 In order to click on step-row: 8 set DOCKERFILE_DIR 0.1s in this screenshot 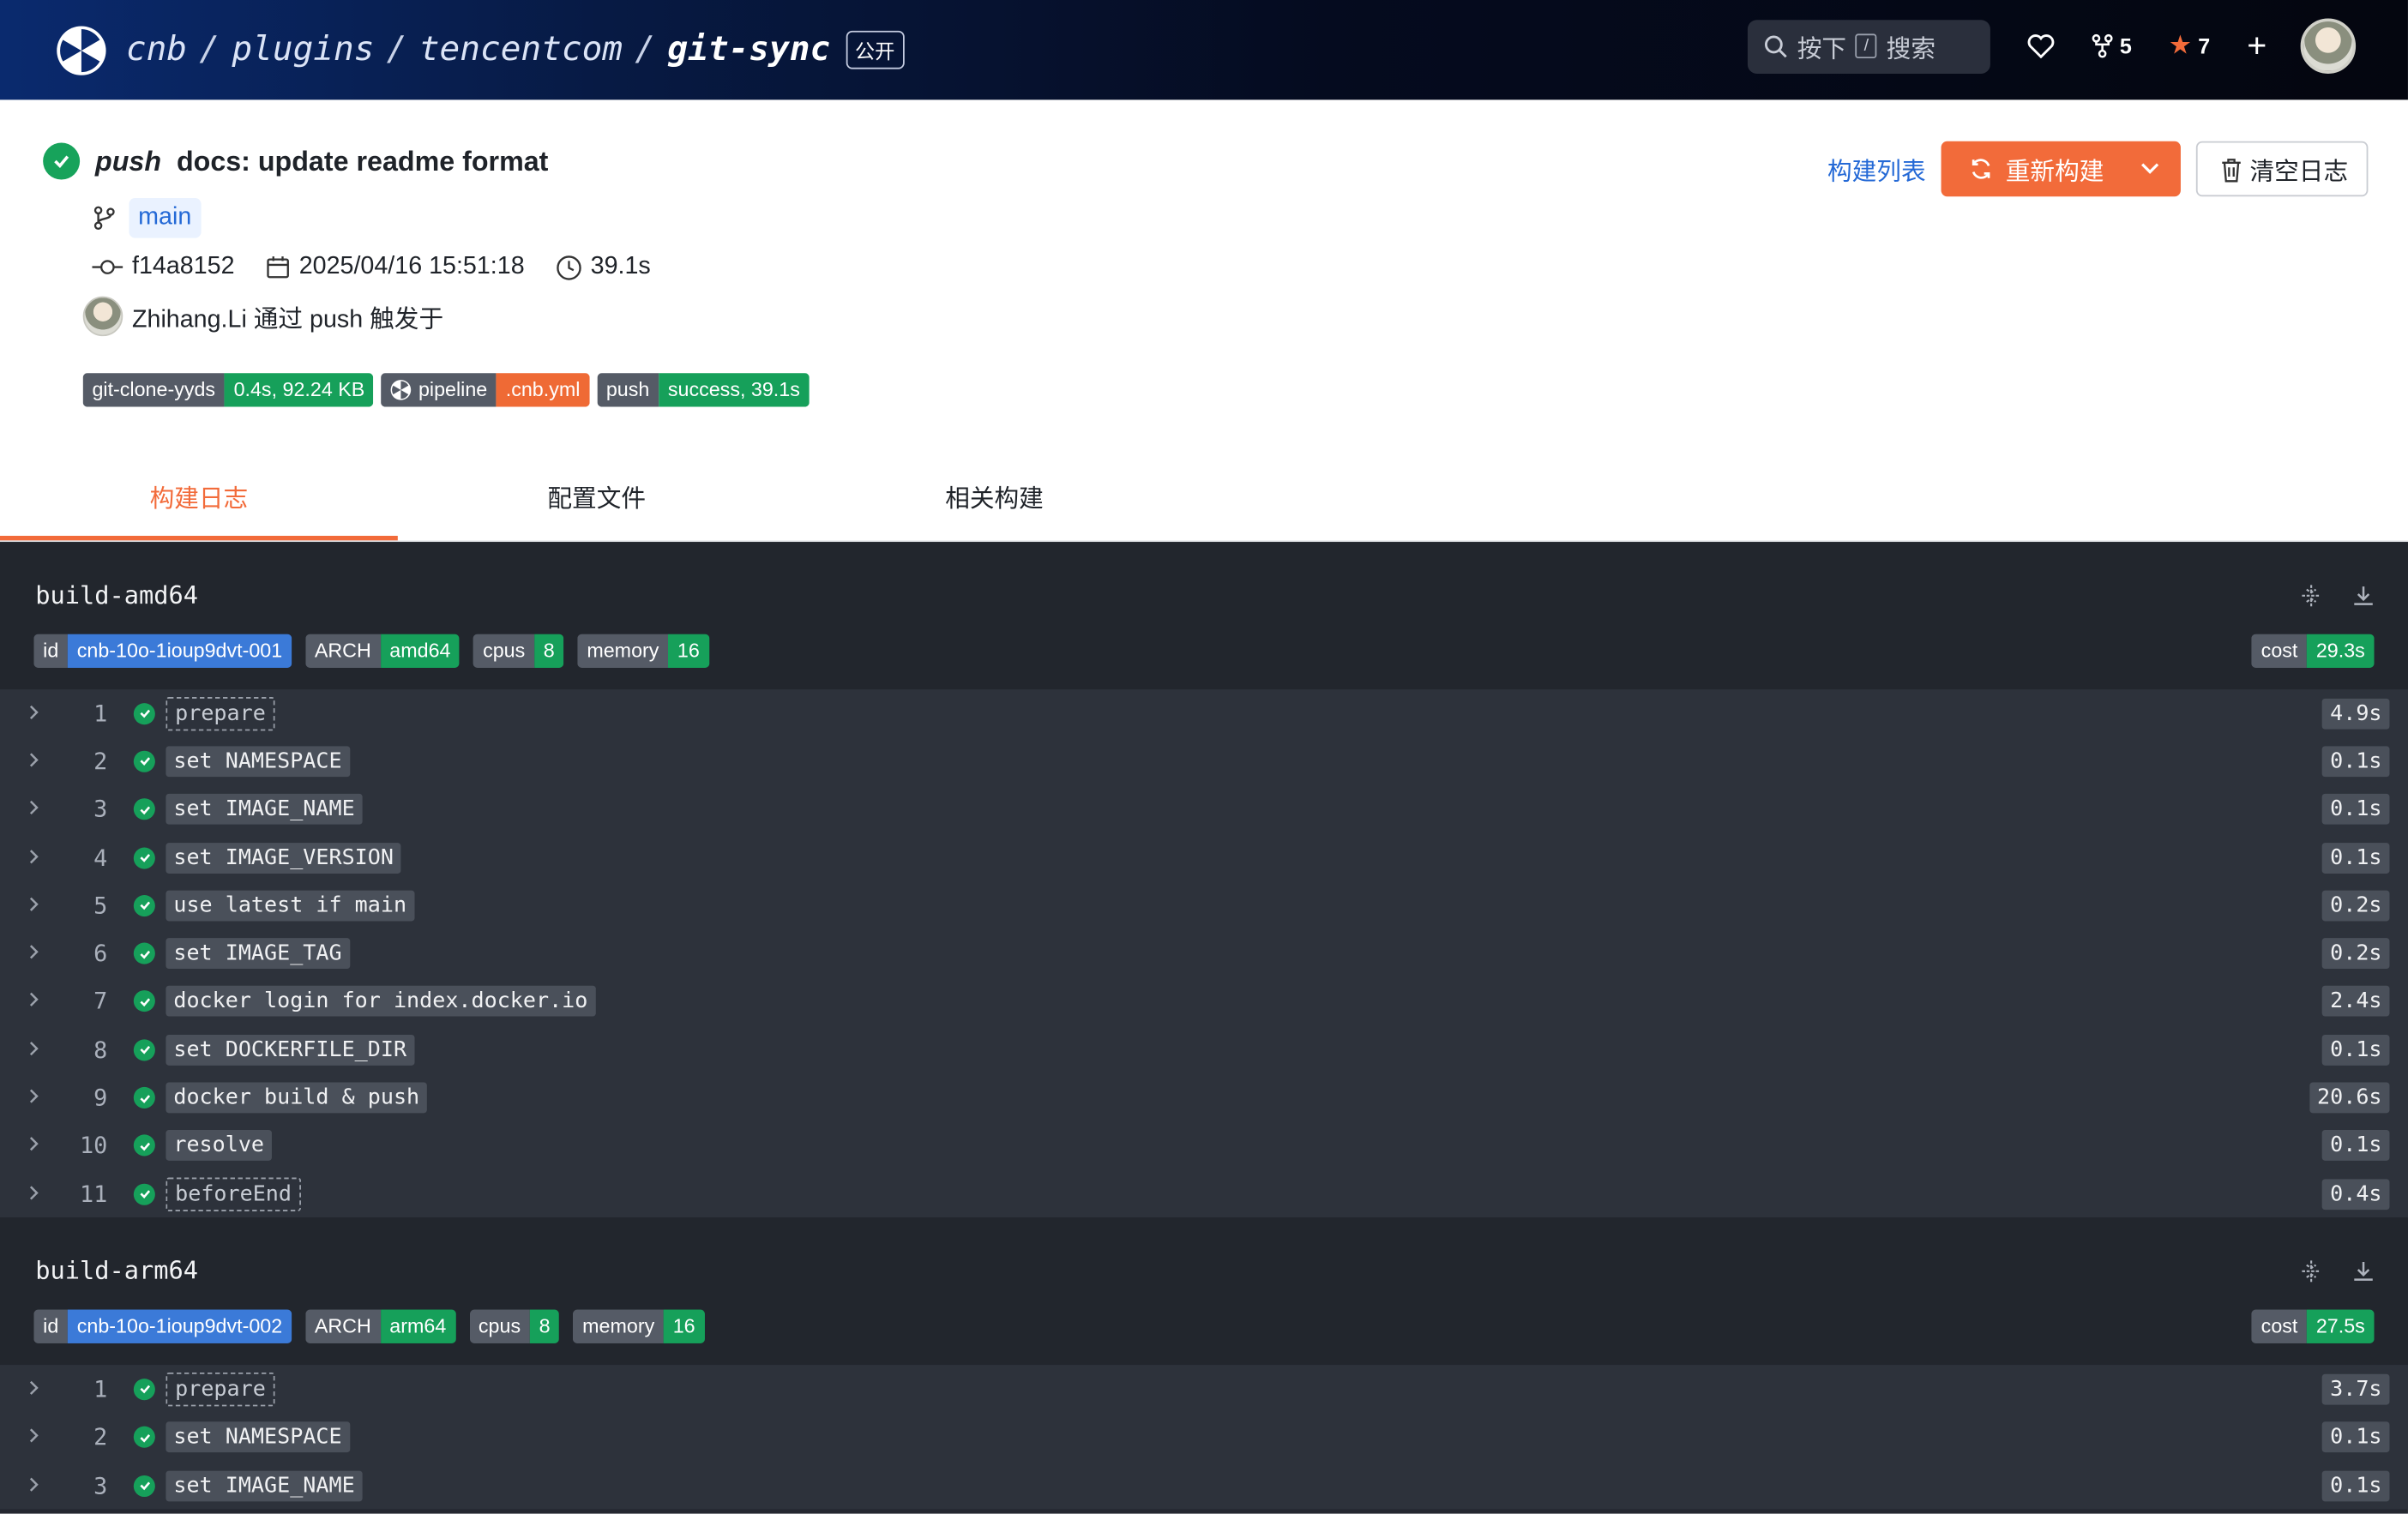, I will do `click(1204, 1049)`.